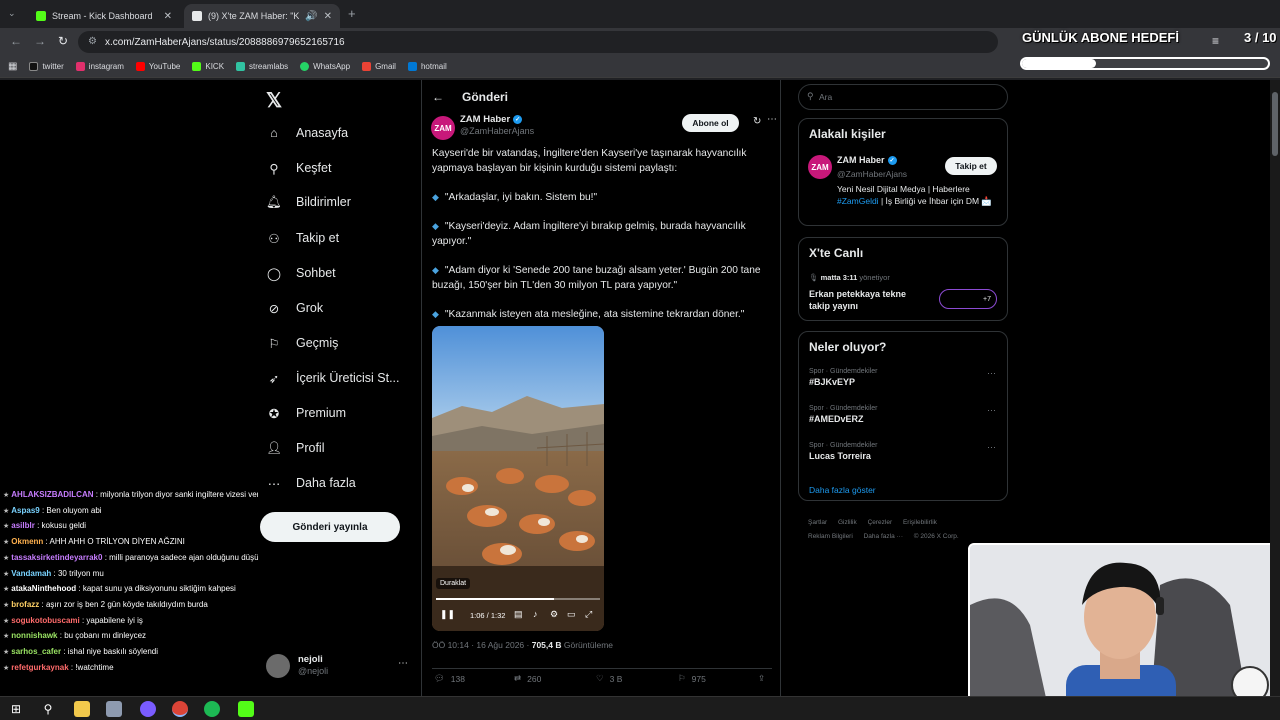  I want to click on captions-icon: ▤, so click(518, 614).